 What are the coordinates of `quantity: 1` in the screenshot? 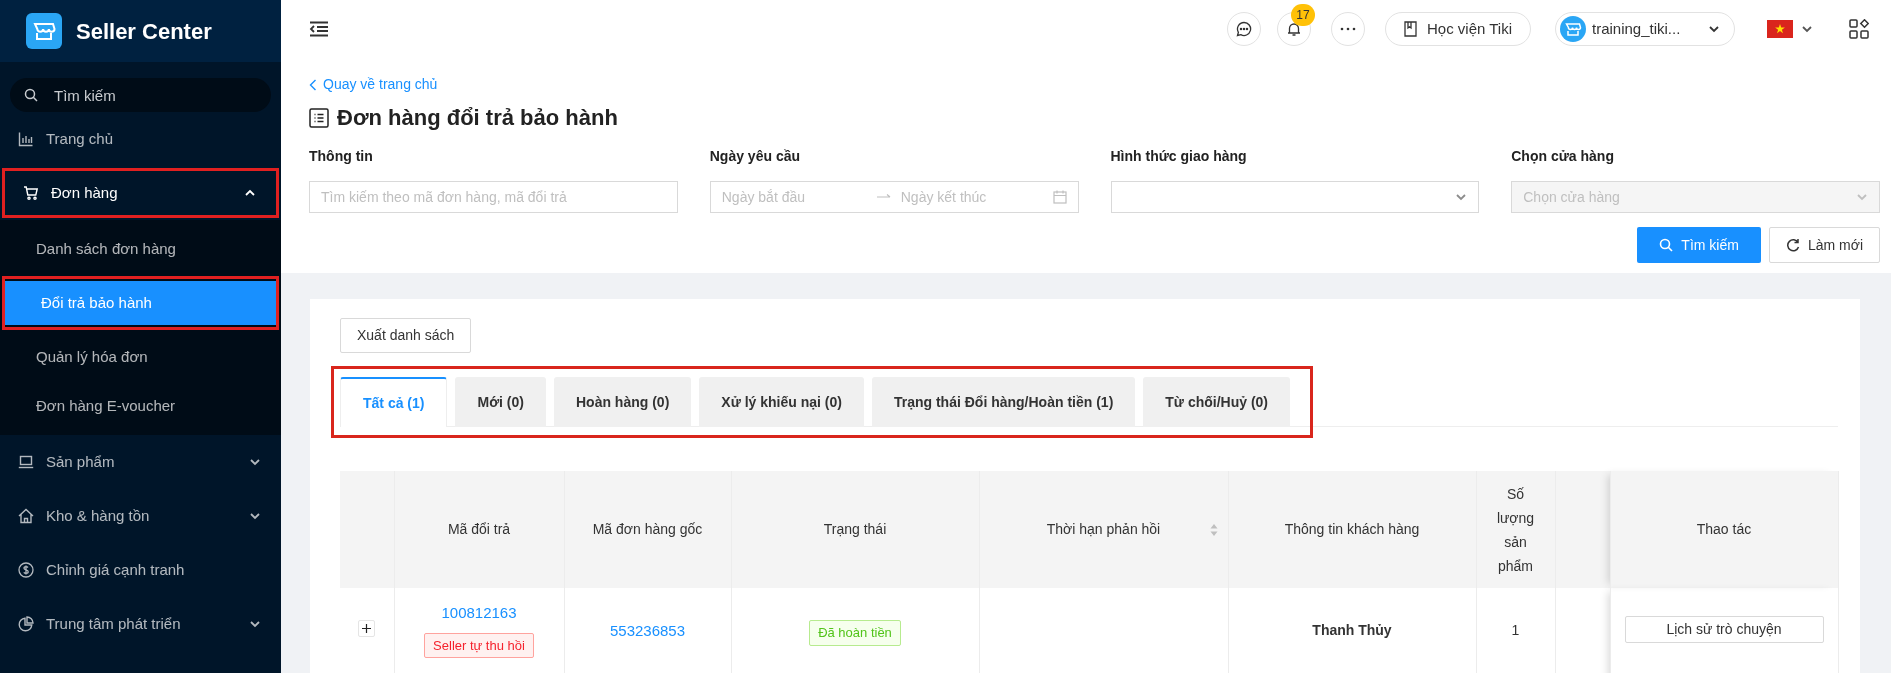 It's located at (1515, 630).